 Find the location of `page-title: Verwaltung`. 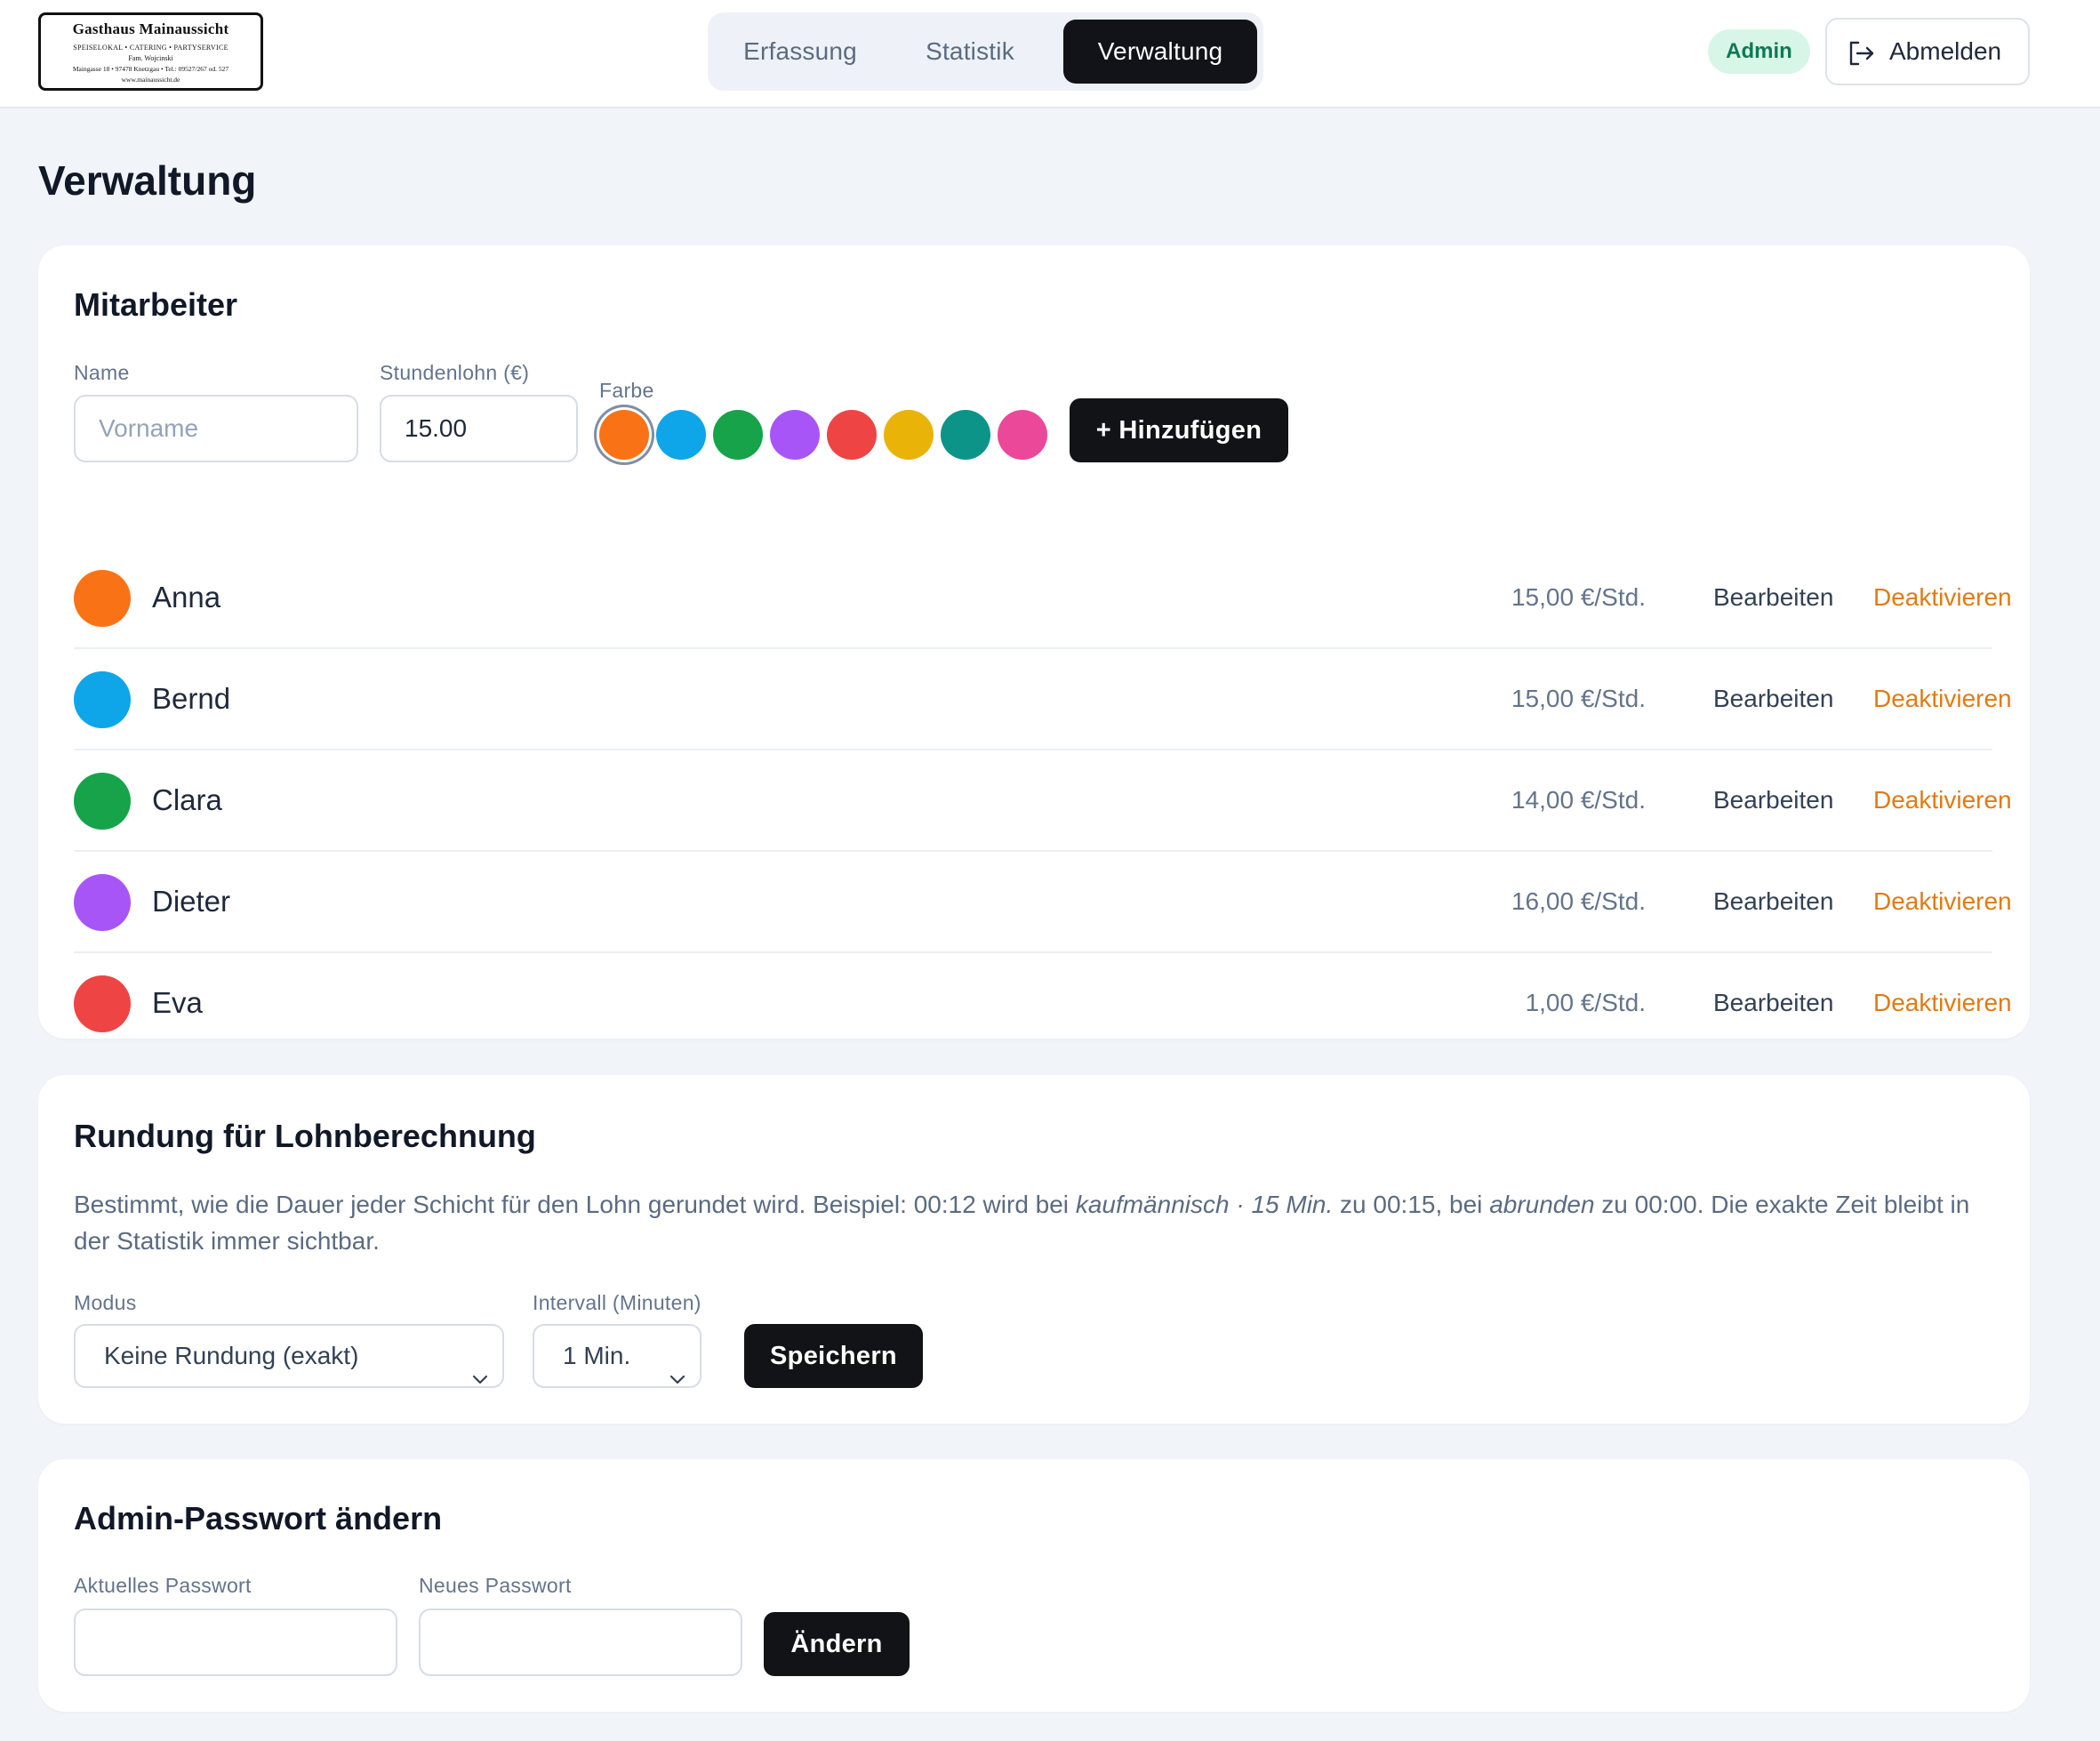

page-title: Verwaltung is located at coordinates (147, 181).